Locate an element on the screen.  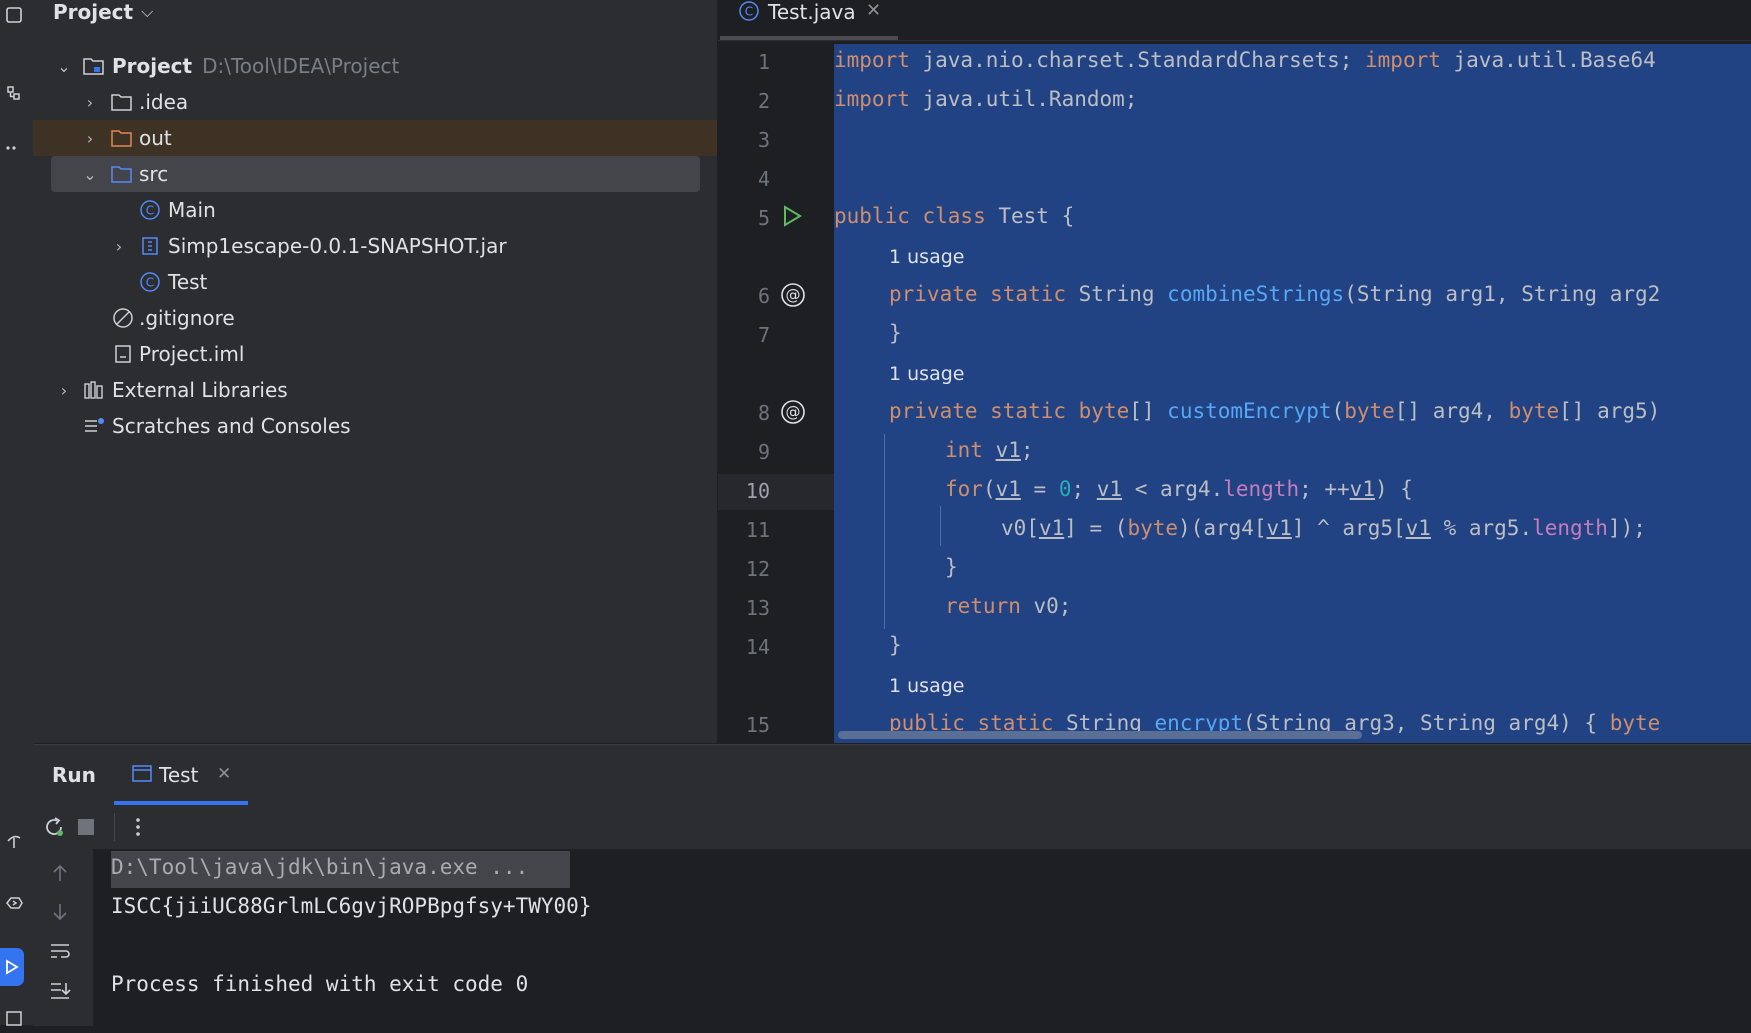
code-line: import java.util.Random; is located at coordinates (986, 99).